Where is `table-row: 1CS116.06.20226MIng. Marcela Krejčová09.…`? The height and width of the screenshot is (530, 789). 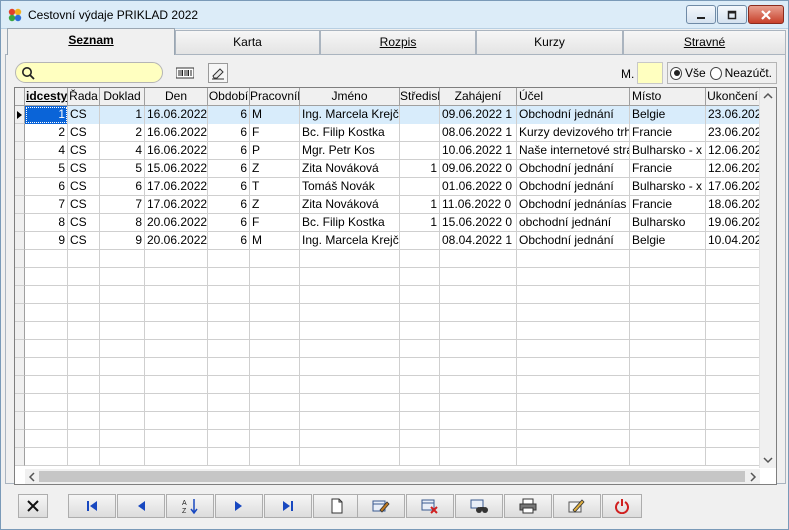
table-row: 1CS116.06.20226MIng. Marcela Krejčová09.… is located at coordinates (395, 115).